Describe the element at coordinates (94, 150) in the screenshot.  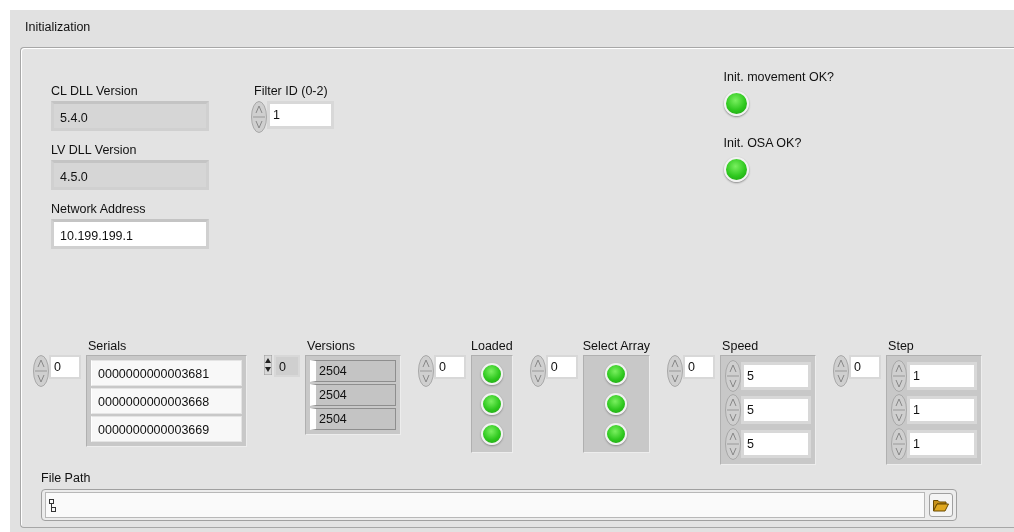
I see `field-label: LV DLL Version` at that location.